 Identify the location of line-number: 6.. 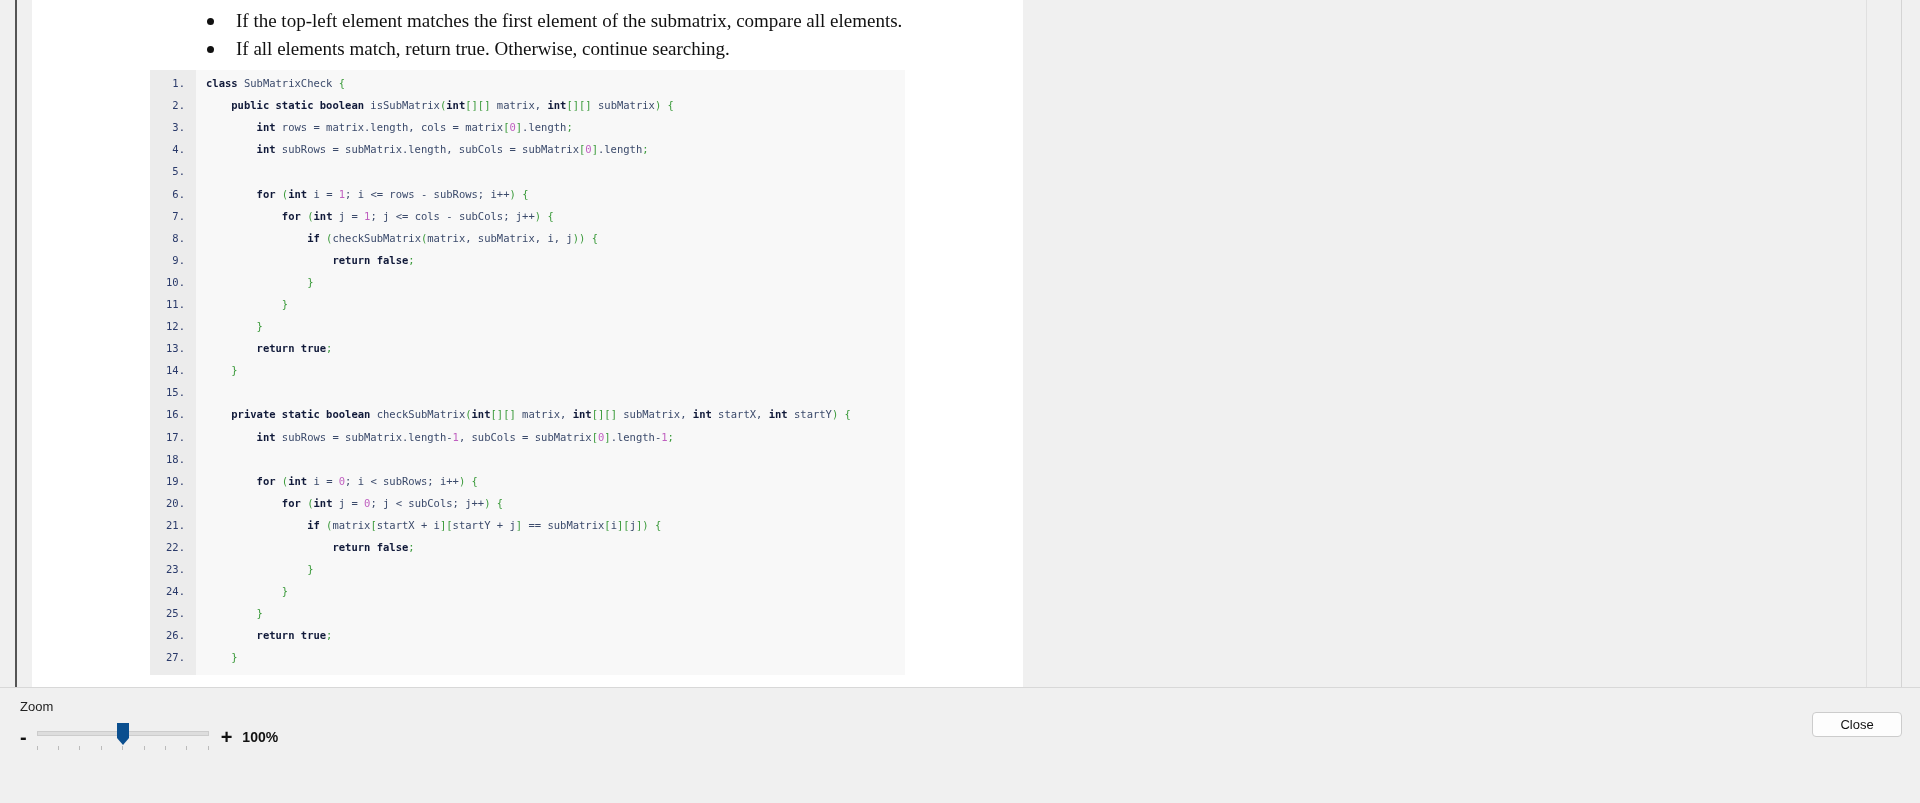
(178, 193).